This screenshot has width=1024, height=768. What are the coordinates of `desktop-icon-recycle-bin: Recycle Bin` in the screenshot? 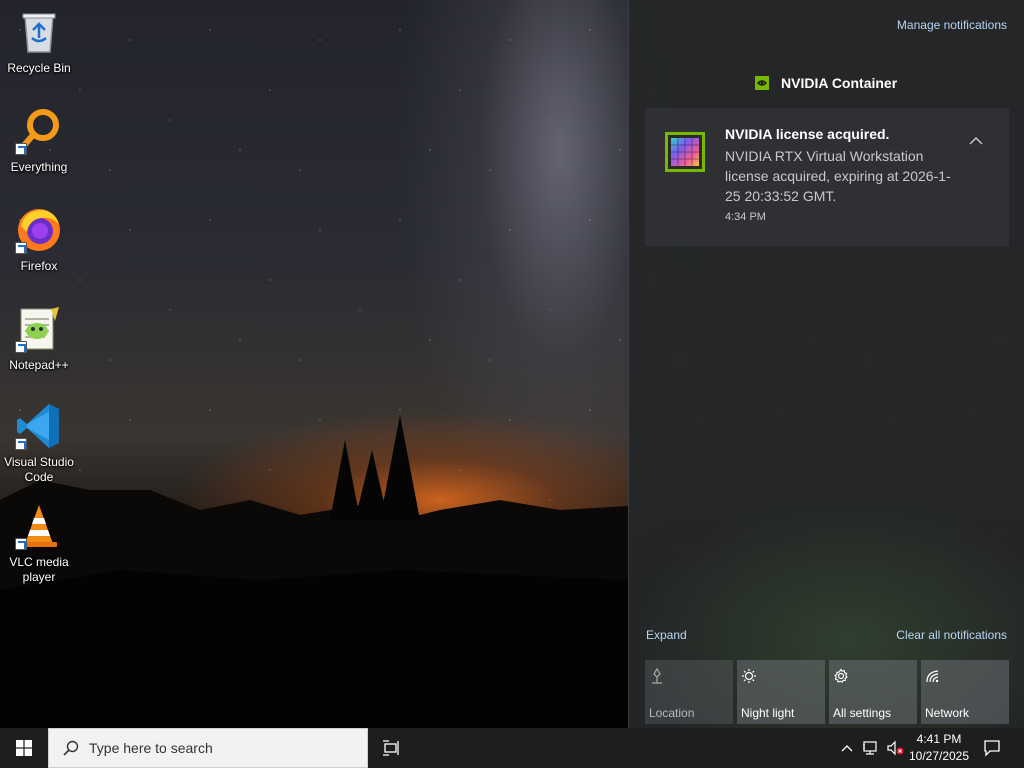 It's located at (39, 42).